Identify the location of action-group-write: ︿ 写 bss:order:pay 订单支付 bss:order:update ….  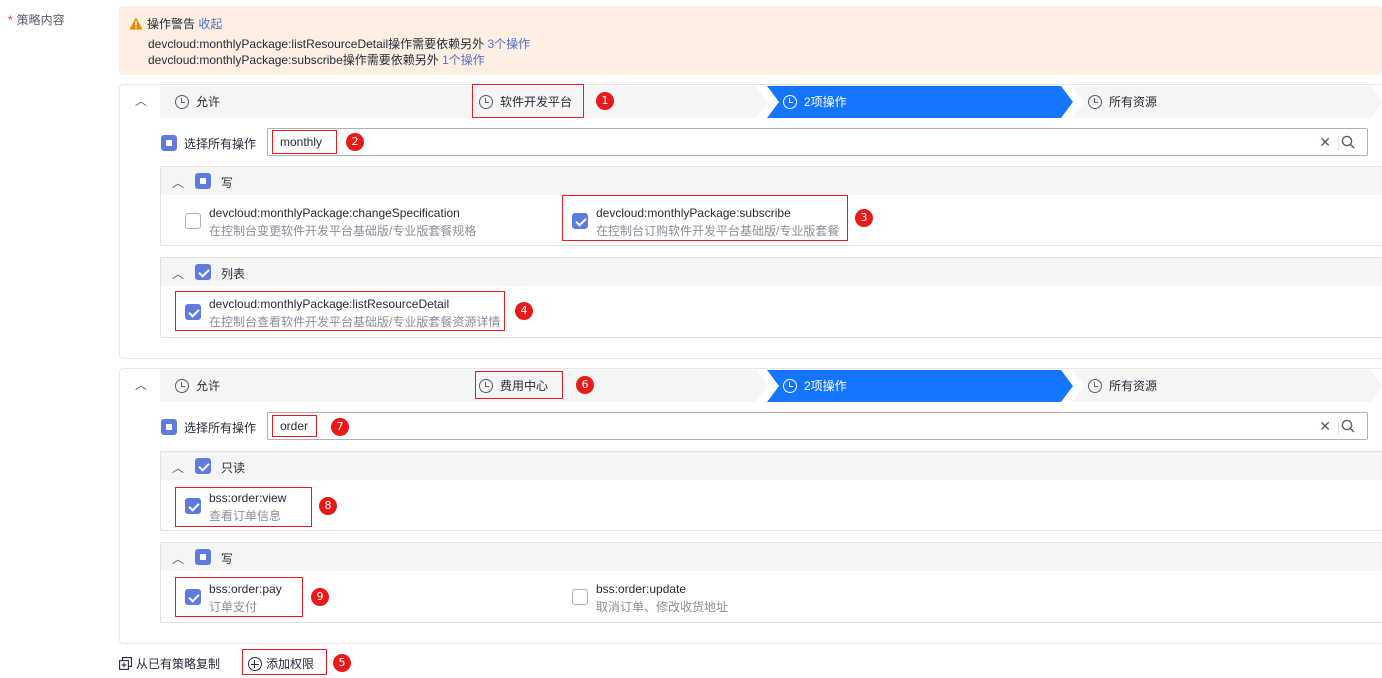
(771, 582).